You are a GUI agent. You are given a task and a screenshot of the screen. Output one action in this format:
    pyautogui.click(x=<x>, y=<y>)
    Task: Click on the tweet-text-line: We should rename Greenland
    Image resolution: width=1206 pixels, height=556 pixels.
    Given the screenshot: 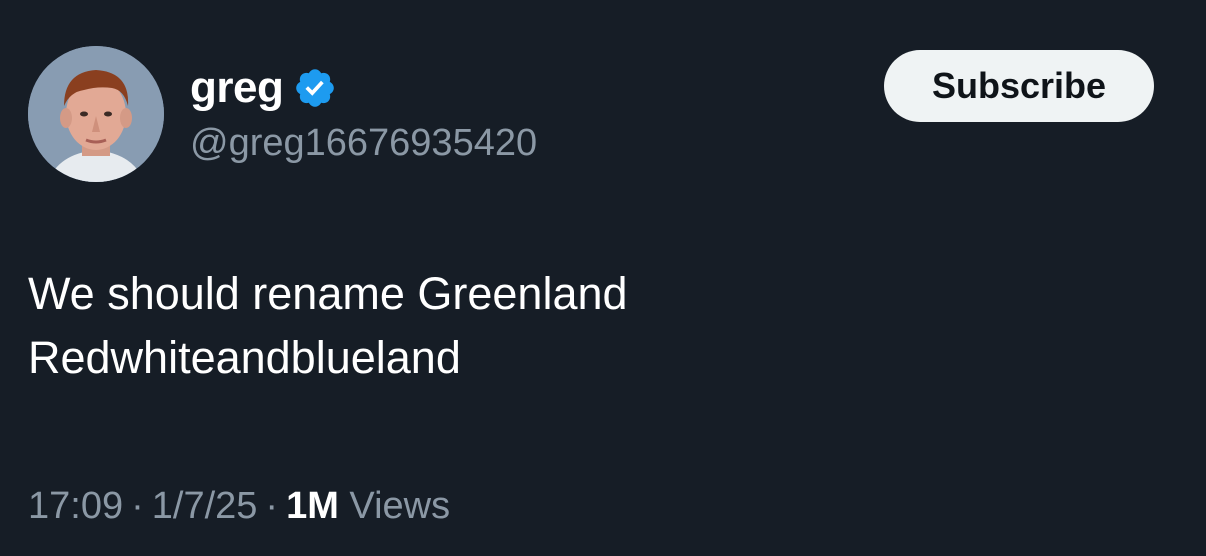 What is the action you would take?
    pyautogui.click(x=328, y=293)
    